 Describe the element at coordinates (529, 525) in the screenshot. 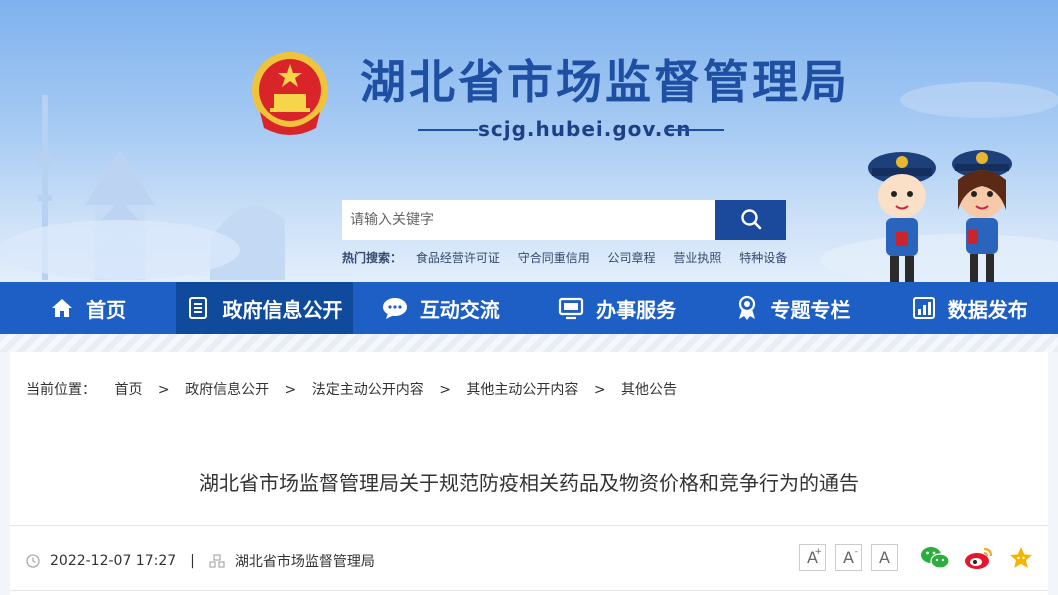

I see `title-divider` at that location.